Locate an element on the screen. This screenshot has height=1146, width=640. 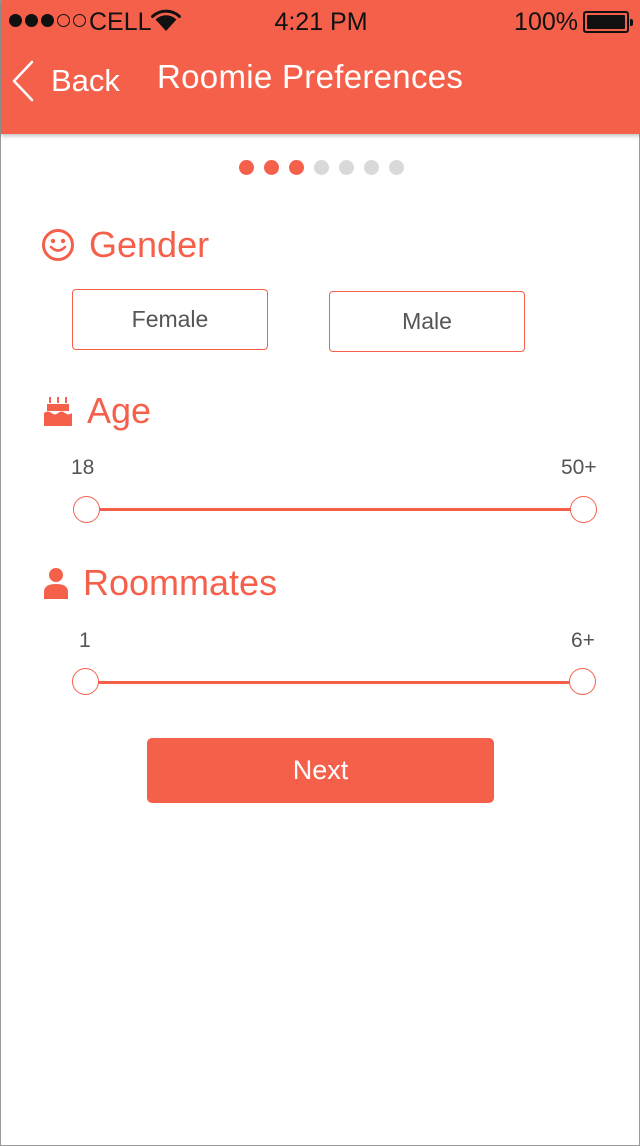
age-min-value: 18 is located at coordinates (83, 467).